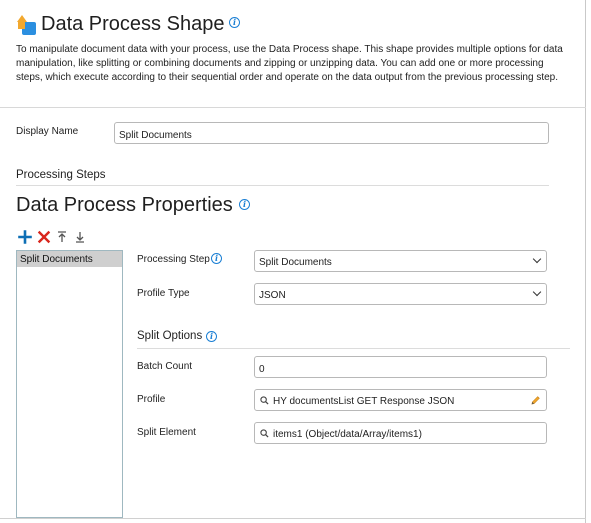 This screenshot has height=523, width=591. Describe the element at coordinates (62, 237) in the screenshot. I see `move-up-icon` at that location.